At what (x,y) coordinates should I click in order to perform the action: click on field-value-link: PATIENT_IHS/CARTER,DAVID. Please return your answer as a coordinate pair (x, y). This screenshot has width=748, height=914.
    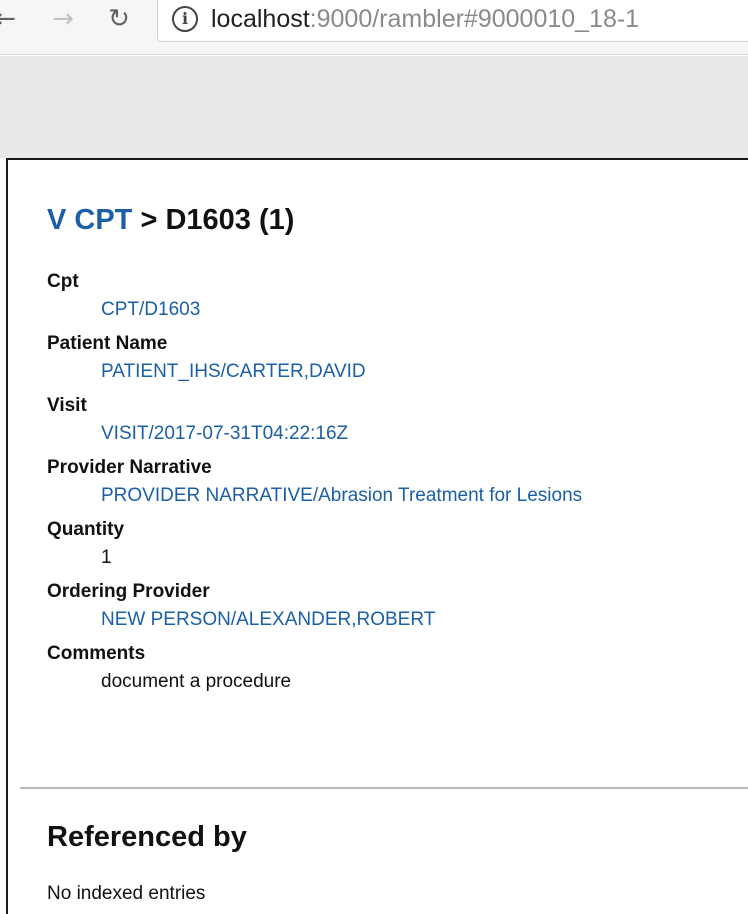
    Looking at the image, I should click on (233, 372).